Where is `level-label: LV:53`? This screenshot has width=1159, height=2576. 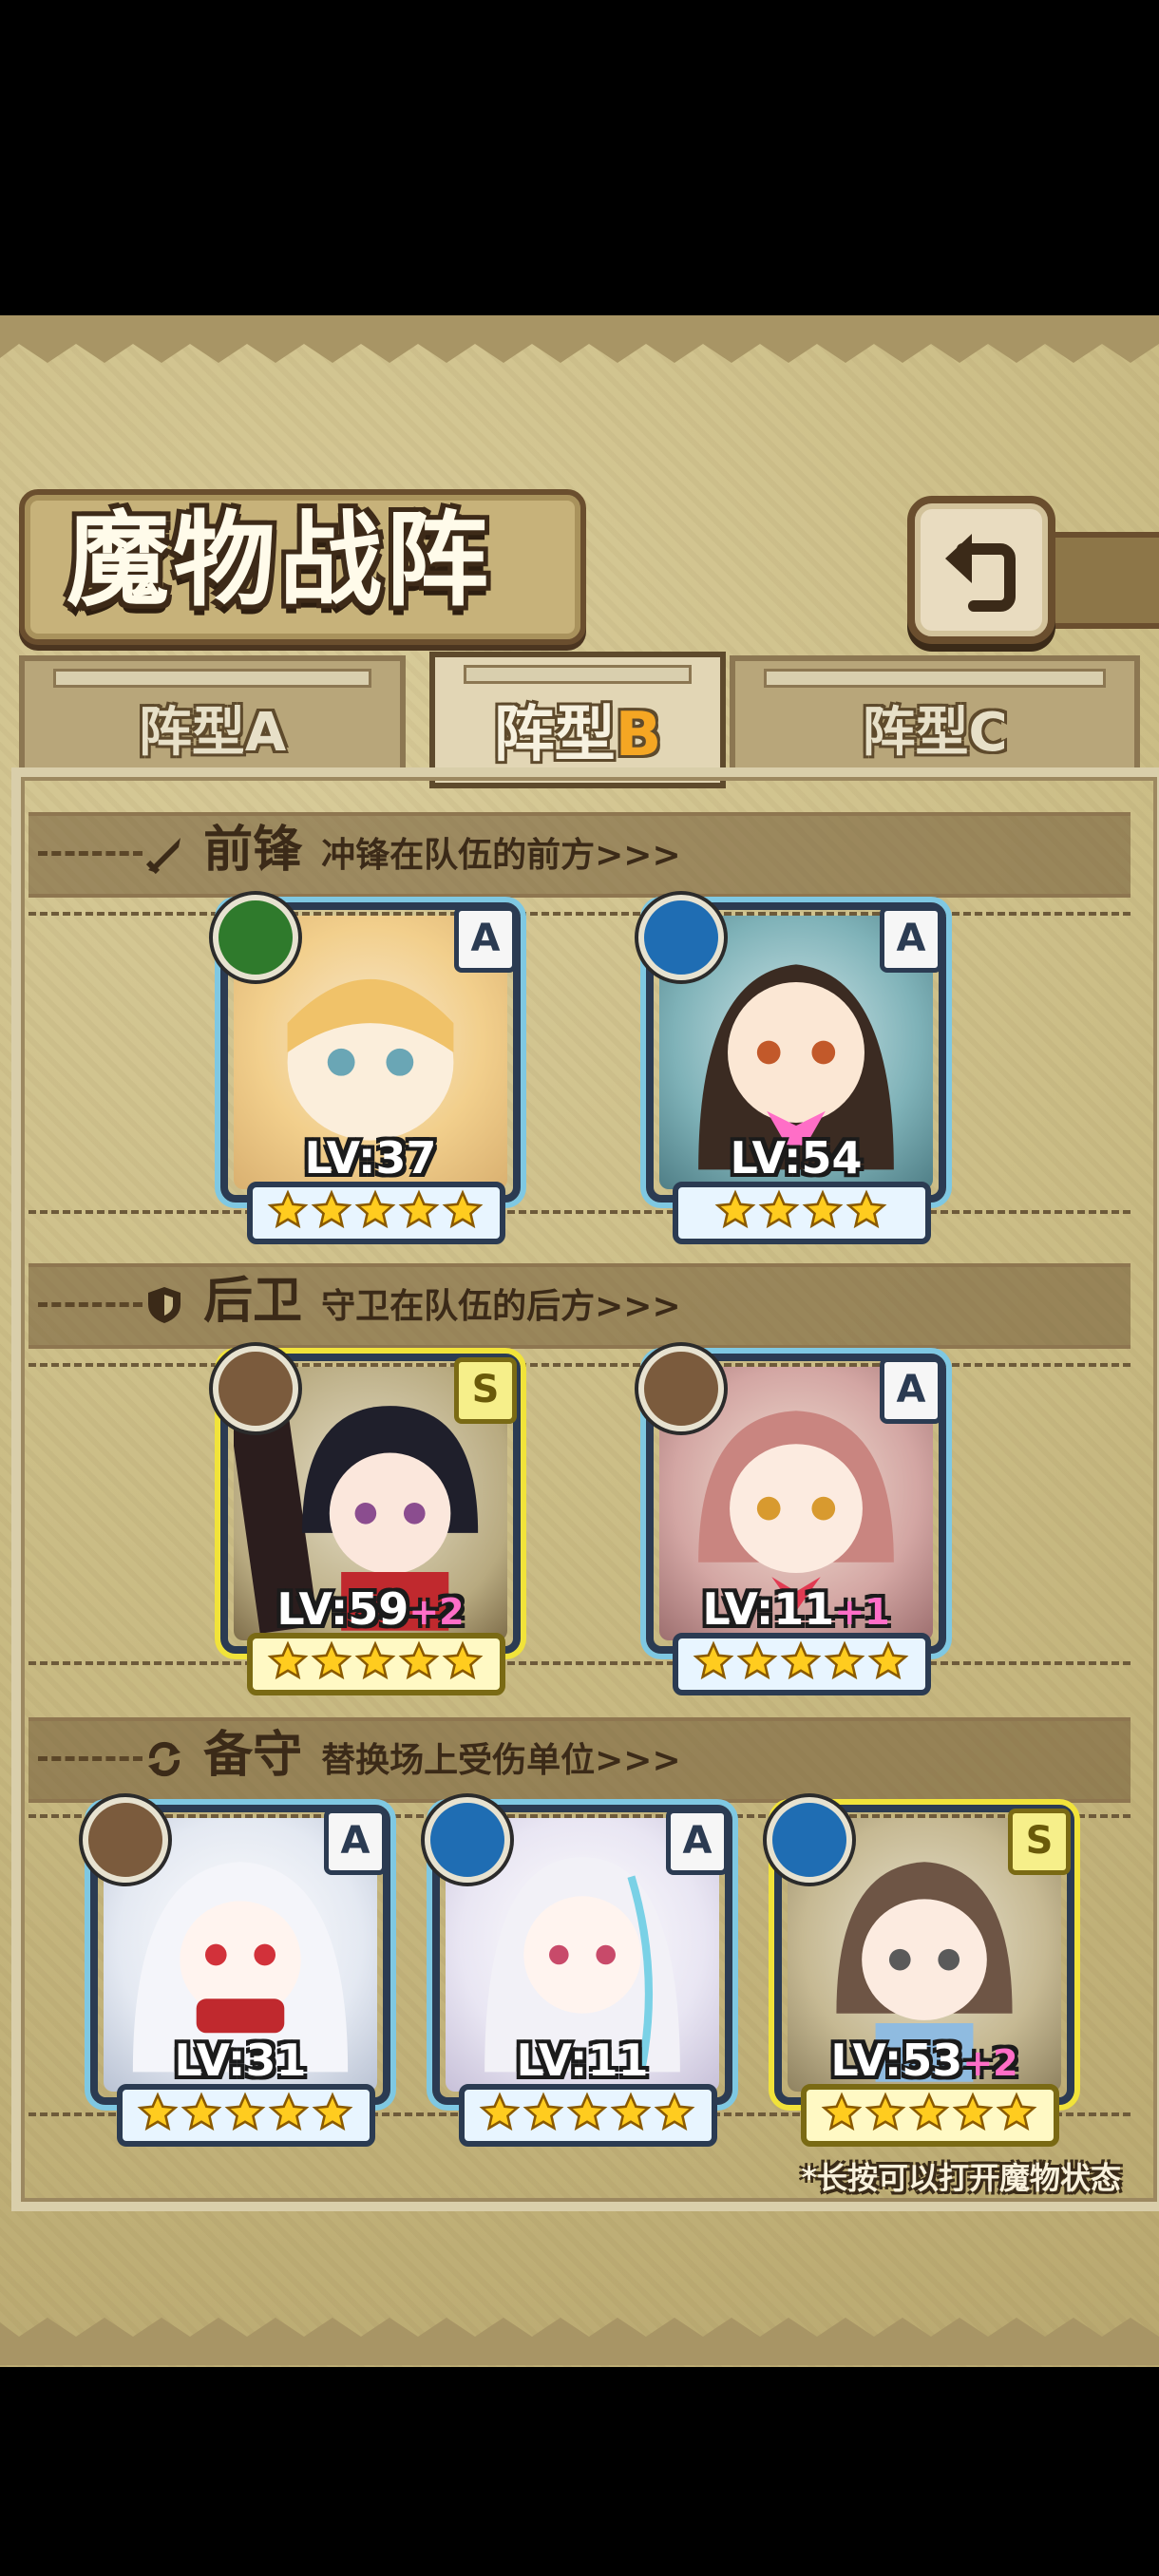
level-label: LV:53 is located at coordinates (896, 2060).